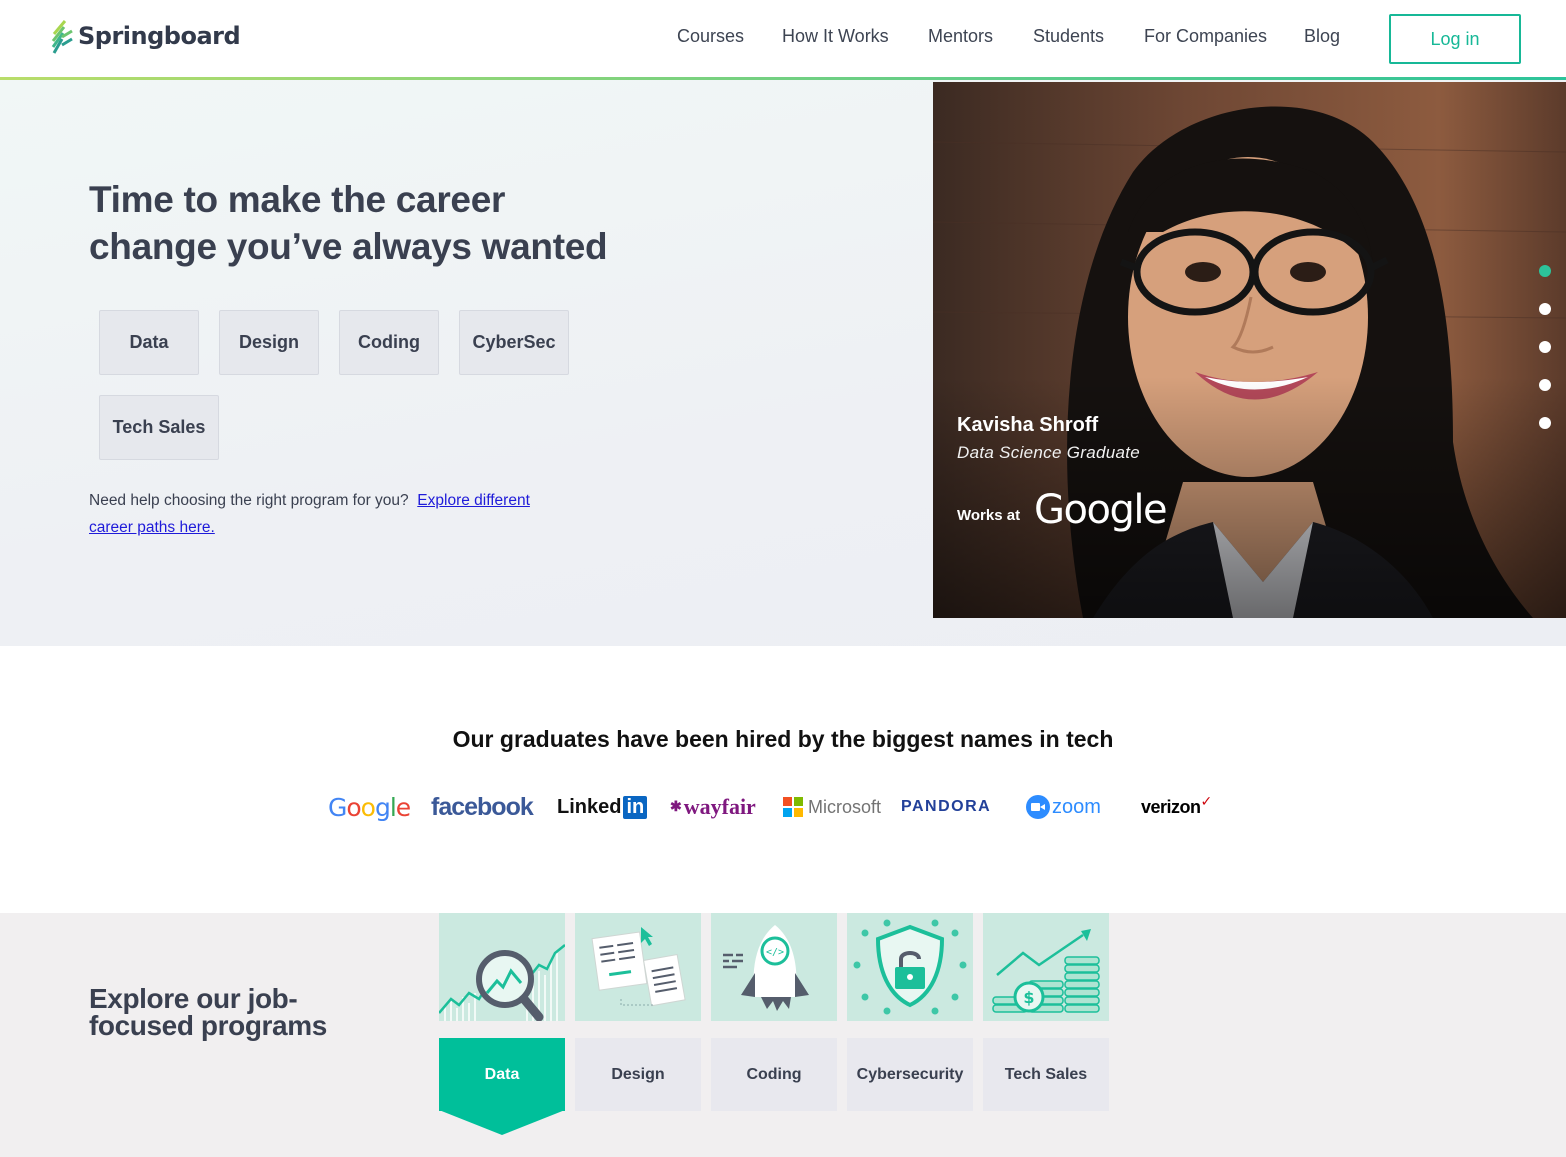  I want to click on zoom-logo: zoom, so click(1063, 807).